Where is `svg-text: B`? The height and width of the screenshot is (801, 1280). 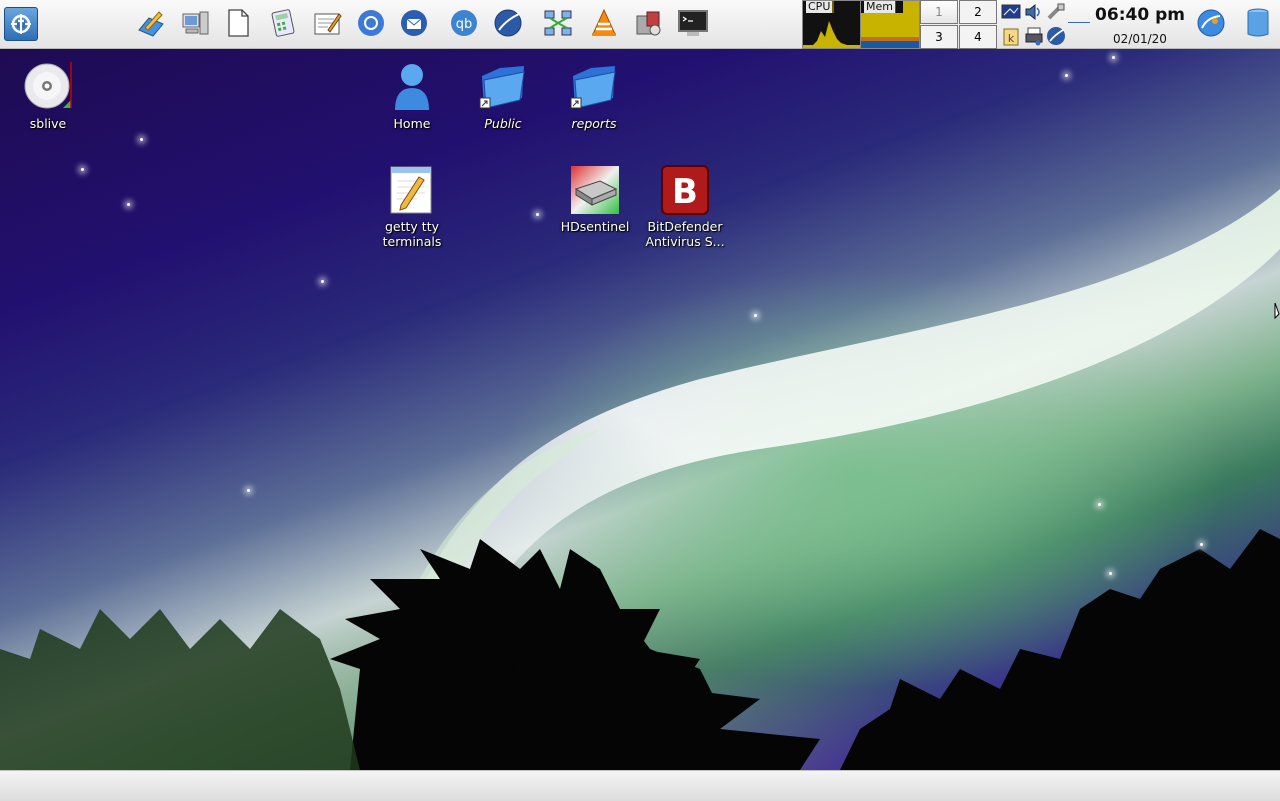 svg-text: B is located at coordinates (685, 192).